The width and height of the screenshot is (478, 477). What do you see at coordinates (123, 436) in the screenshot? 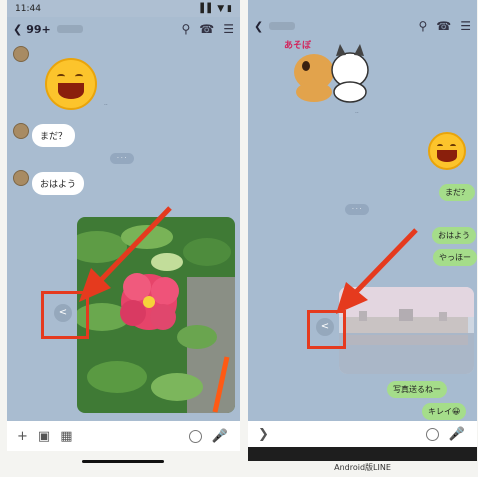
I see `message-composer: + ▣ ▦ 🎤` at bounding box center [123, 436].